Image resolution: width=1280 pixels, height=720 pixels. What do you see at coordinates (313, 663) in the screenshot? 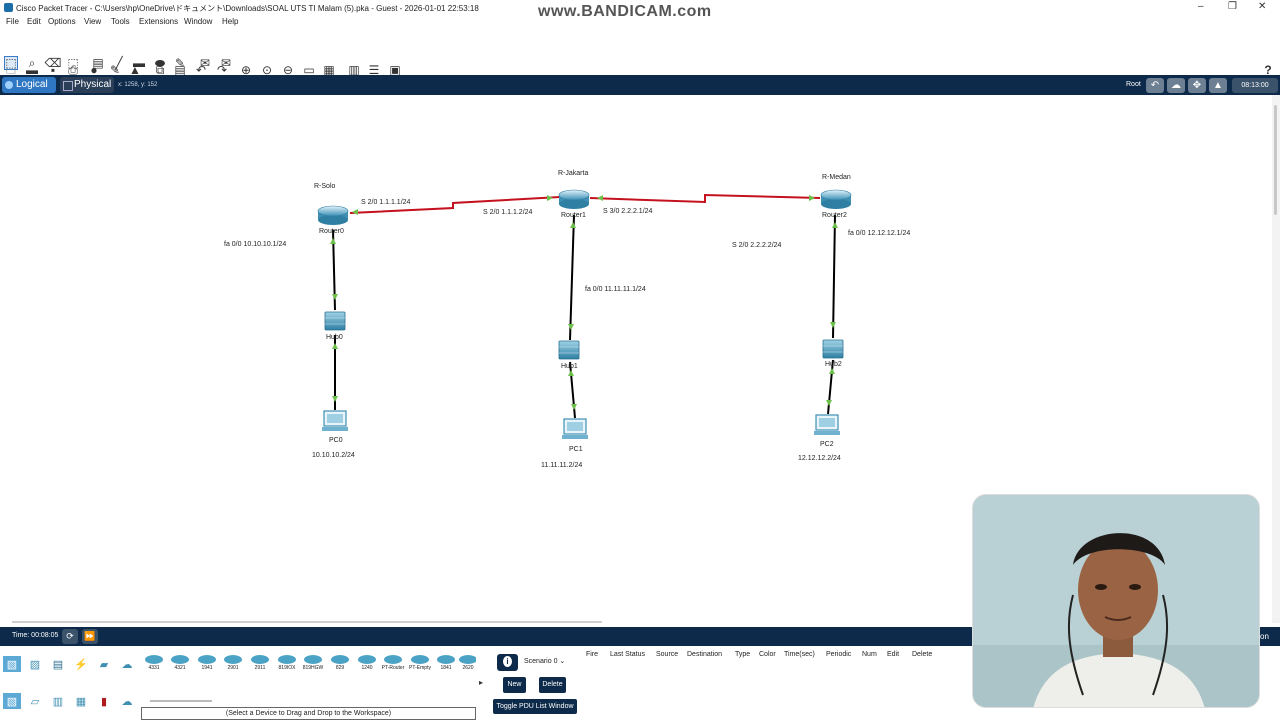
I see `device-model-819hgw: 819HGW` at bounding box center [313, 663].